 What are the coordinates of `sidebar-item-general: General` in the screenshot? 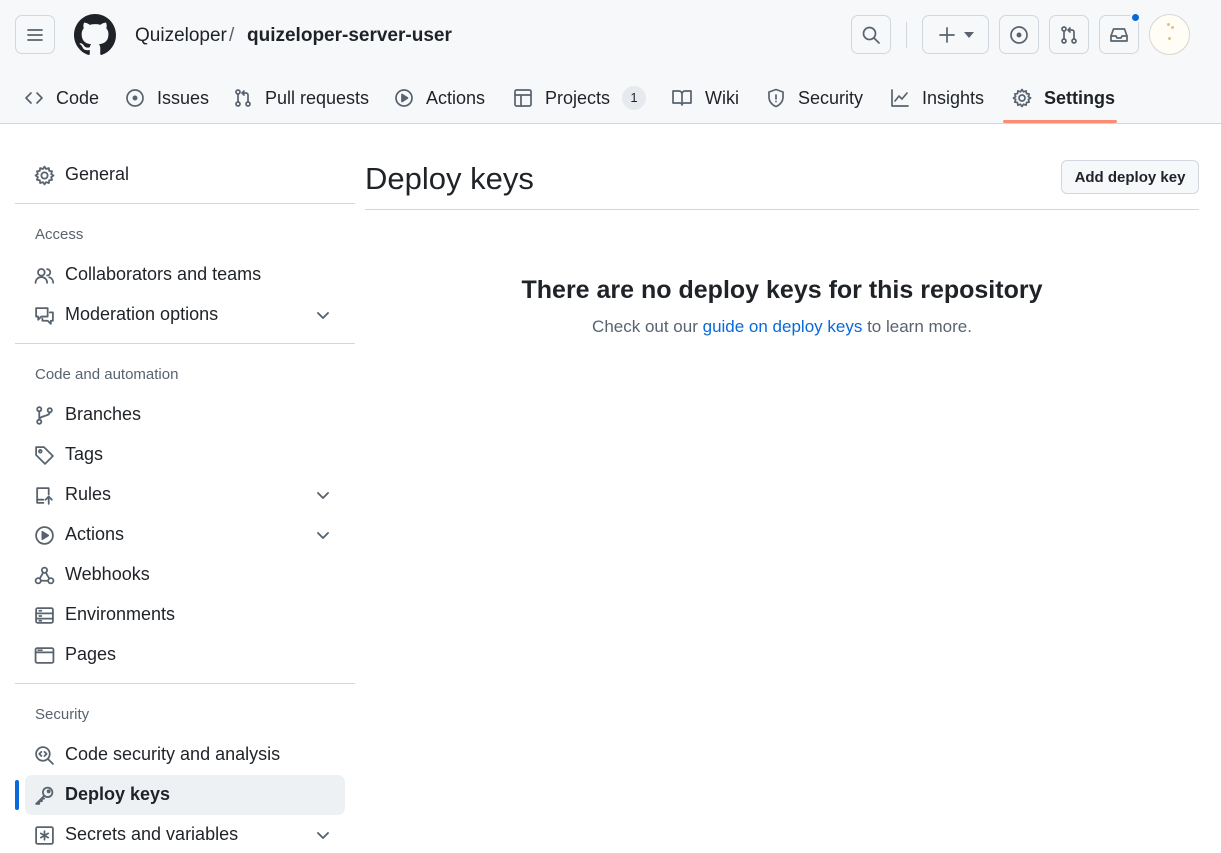 It's located at (185, 175).